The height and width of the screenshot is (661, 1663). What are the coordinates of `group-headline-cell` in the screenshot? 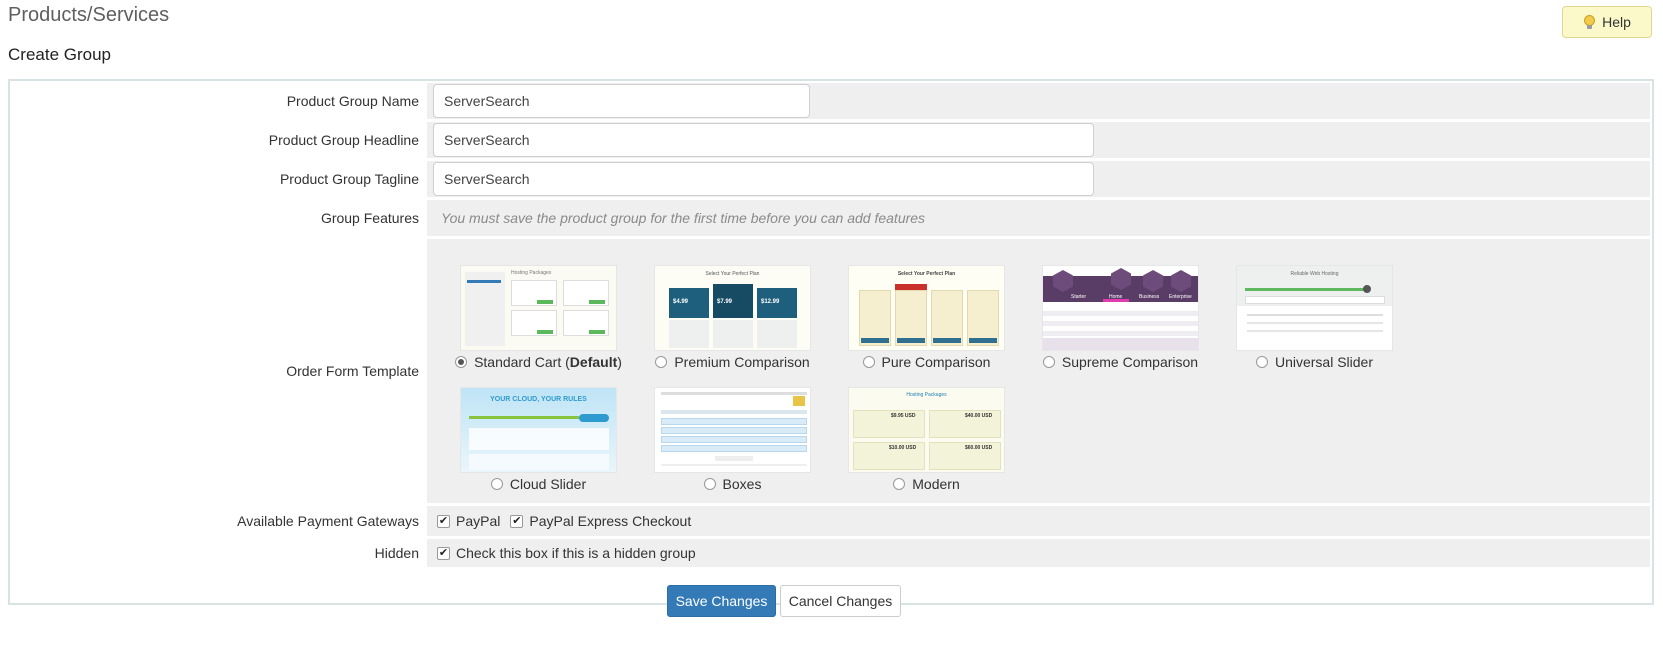 It's located at (1038, 140).